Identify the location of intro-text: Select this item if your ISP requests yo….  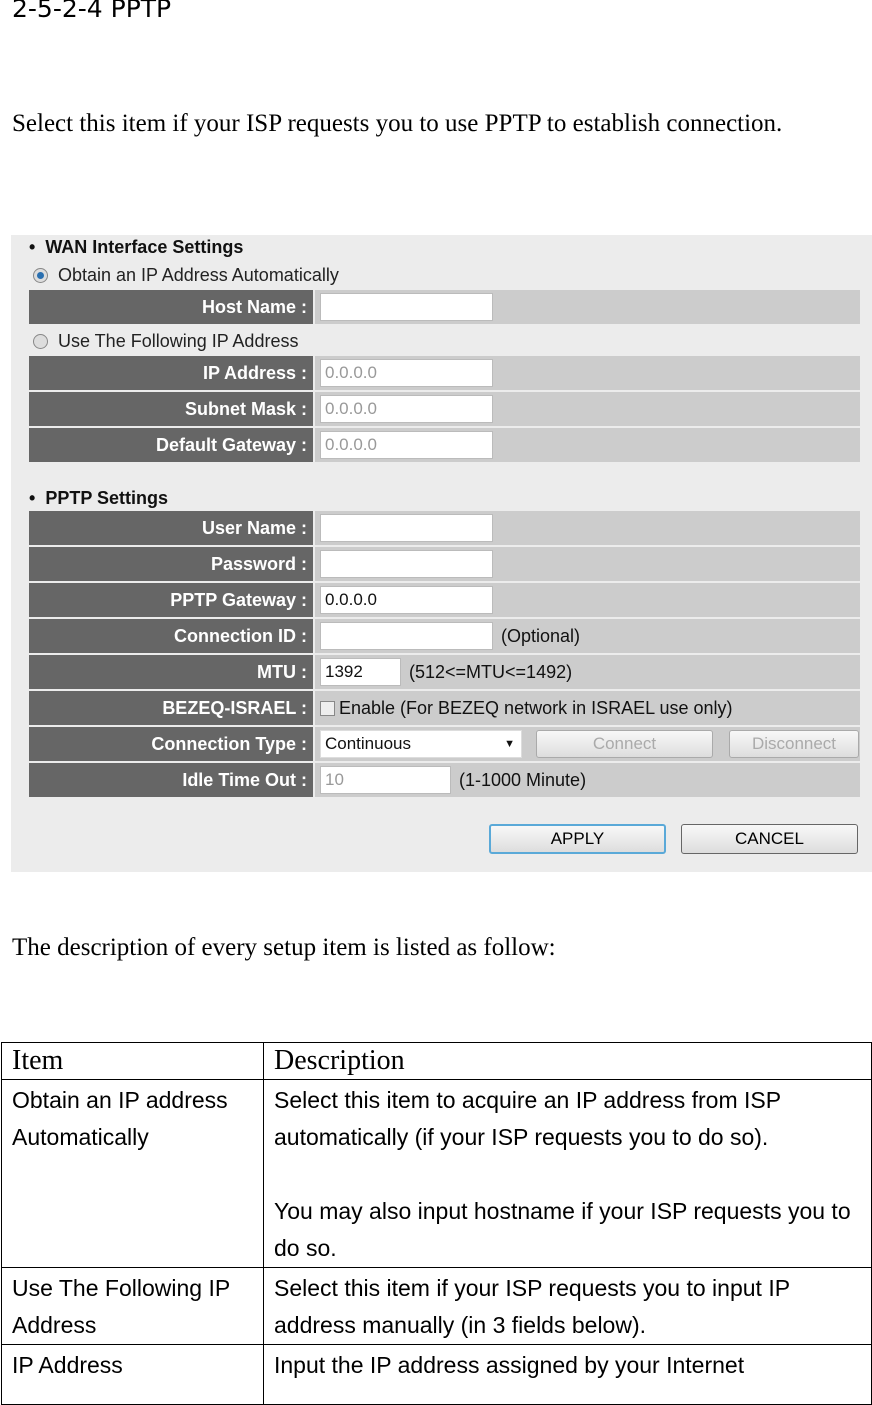
(397, 123).